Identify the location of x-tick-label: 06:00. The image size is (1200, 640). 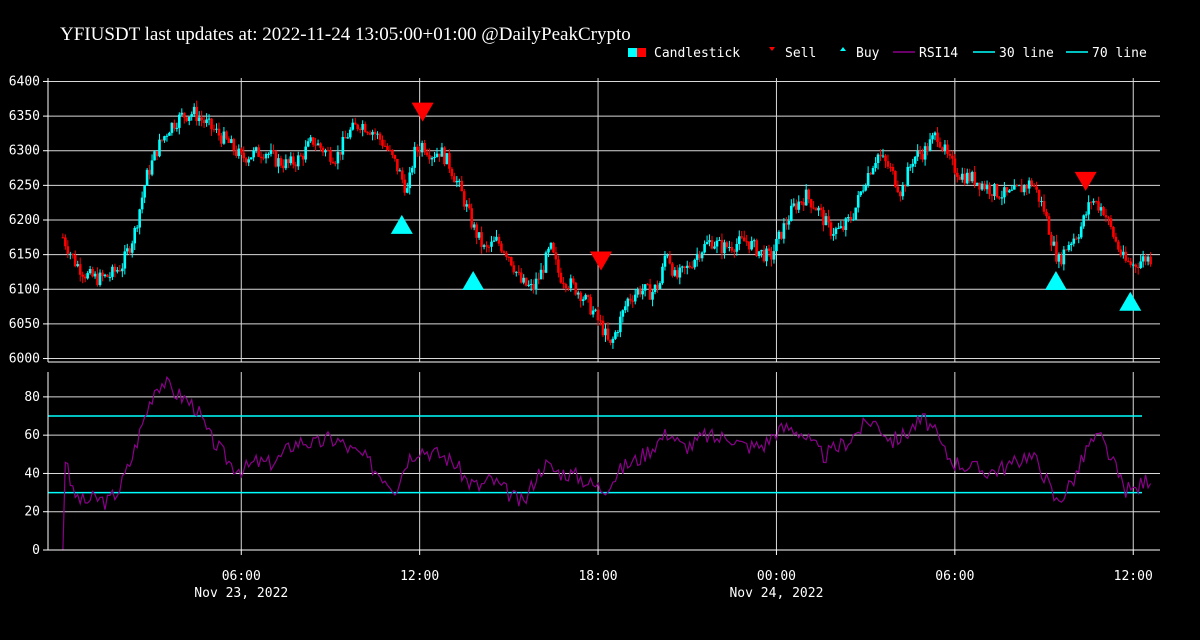
(241, 576).